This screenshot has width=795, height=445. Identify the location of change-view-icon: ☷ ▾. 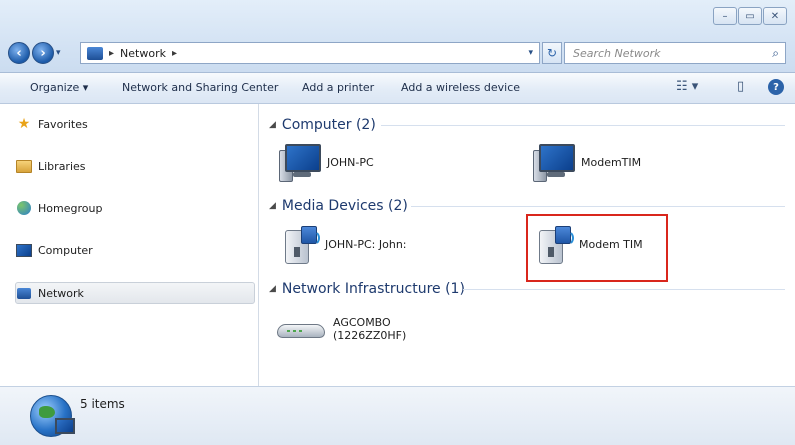
(687, 86).